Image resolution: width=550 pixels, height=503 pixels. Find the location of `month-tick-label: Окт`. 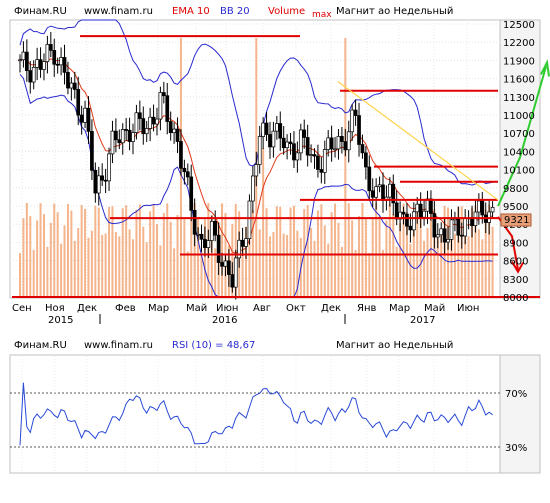

month-tick-label: Окт is located at coordinates (296, 308).